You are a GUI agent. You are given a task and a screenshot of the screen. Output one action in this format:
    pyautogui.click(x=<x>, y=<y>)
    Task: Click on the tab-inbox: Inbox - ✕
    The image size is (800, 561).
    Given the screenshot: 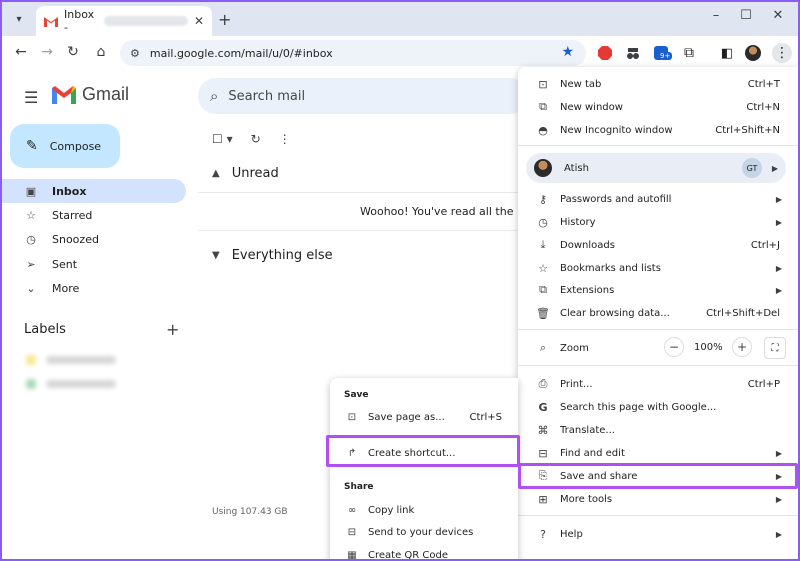 What is the action you would take?
    pyautogui.click(x=124, y=21)
    